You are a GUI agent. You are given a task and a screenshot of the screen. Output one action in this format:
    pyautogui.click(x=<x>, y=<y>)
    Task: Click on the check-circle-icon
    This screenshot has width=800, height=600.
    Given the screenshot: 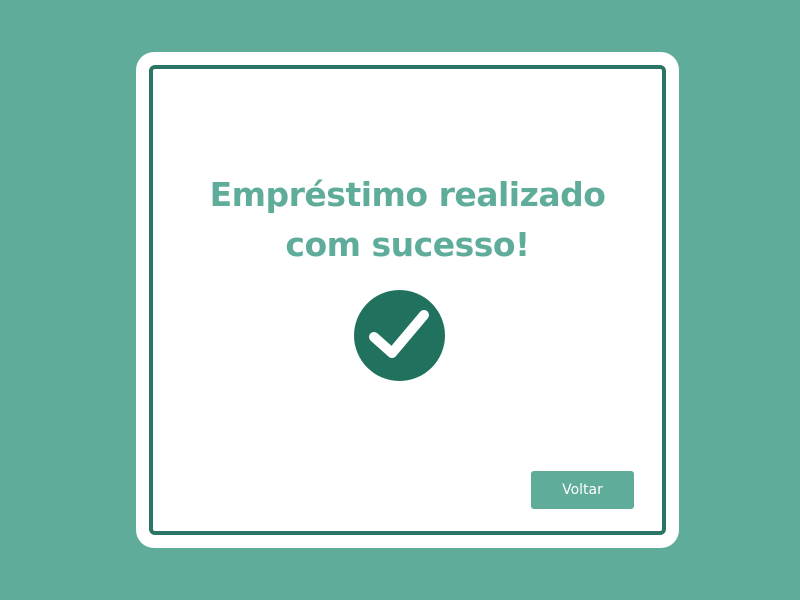 What is the action you would take?
    pyautogui.click(x=399, y=335)
    